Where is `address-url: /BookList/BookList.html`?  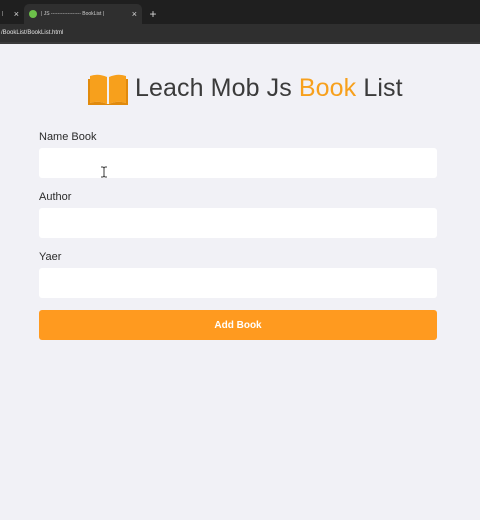 address-url: /BookList/BookList.html is located at coordinates (32, 33).